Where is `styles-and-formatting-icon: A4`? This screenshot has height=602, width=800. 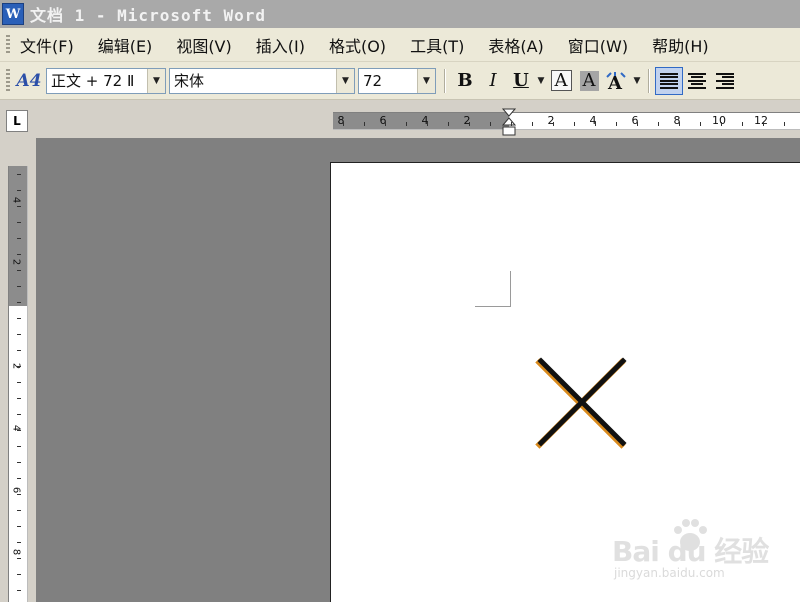 styles-and-formatting-icon: A4 is located at coordinates (29, 81).